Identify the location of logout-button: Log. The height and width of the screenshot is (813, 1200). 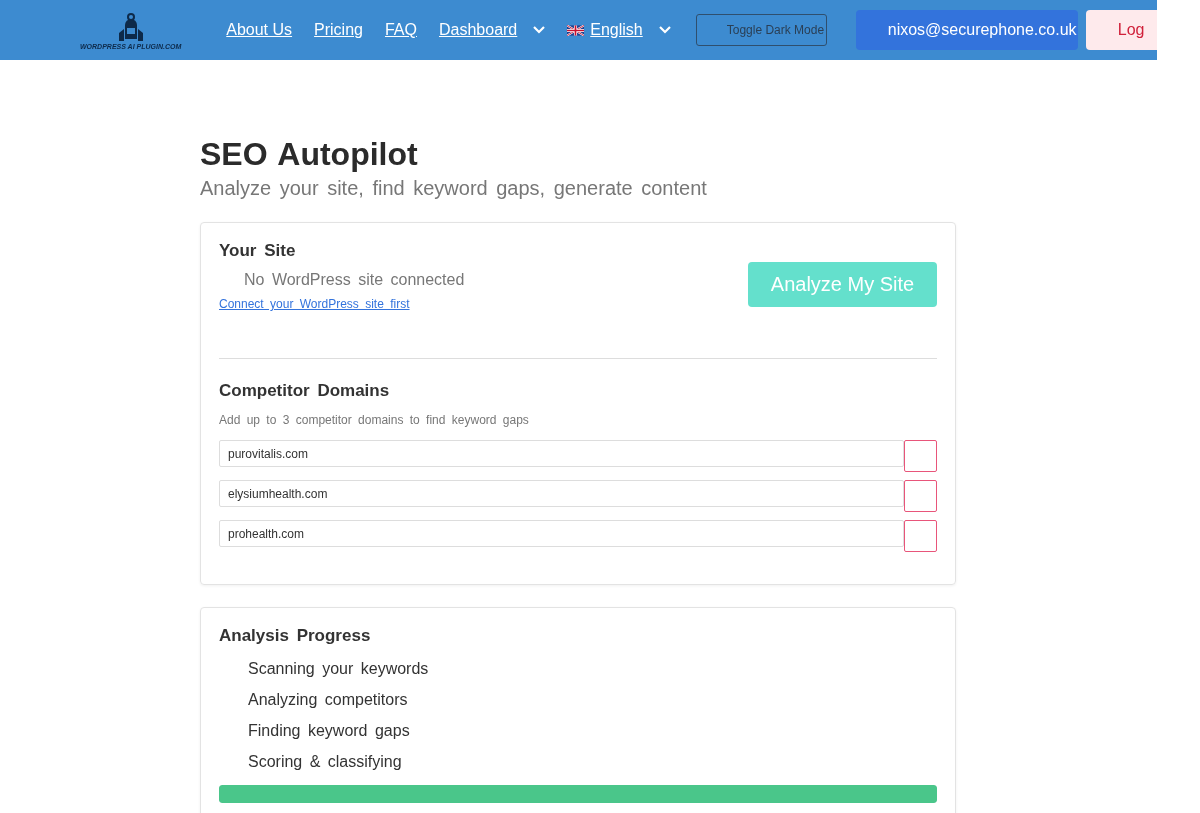
(1121, 30).